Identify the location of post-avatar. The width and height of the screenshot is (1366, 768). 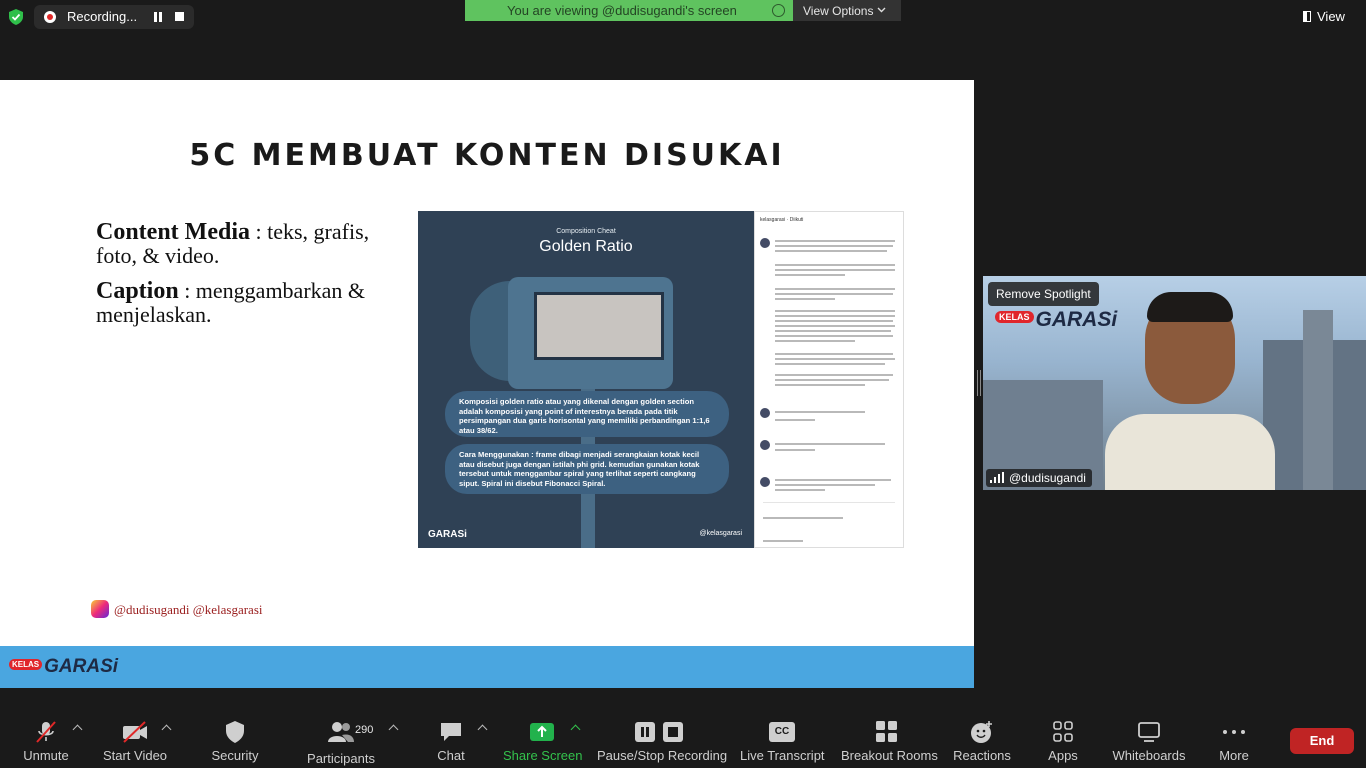
(765, 243).